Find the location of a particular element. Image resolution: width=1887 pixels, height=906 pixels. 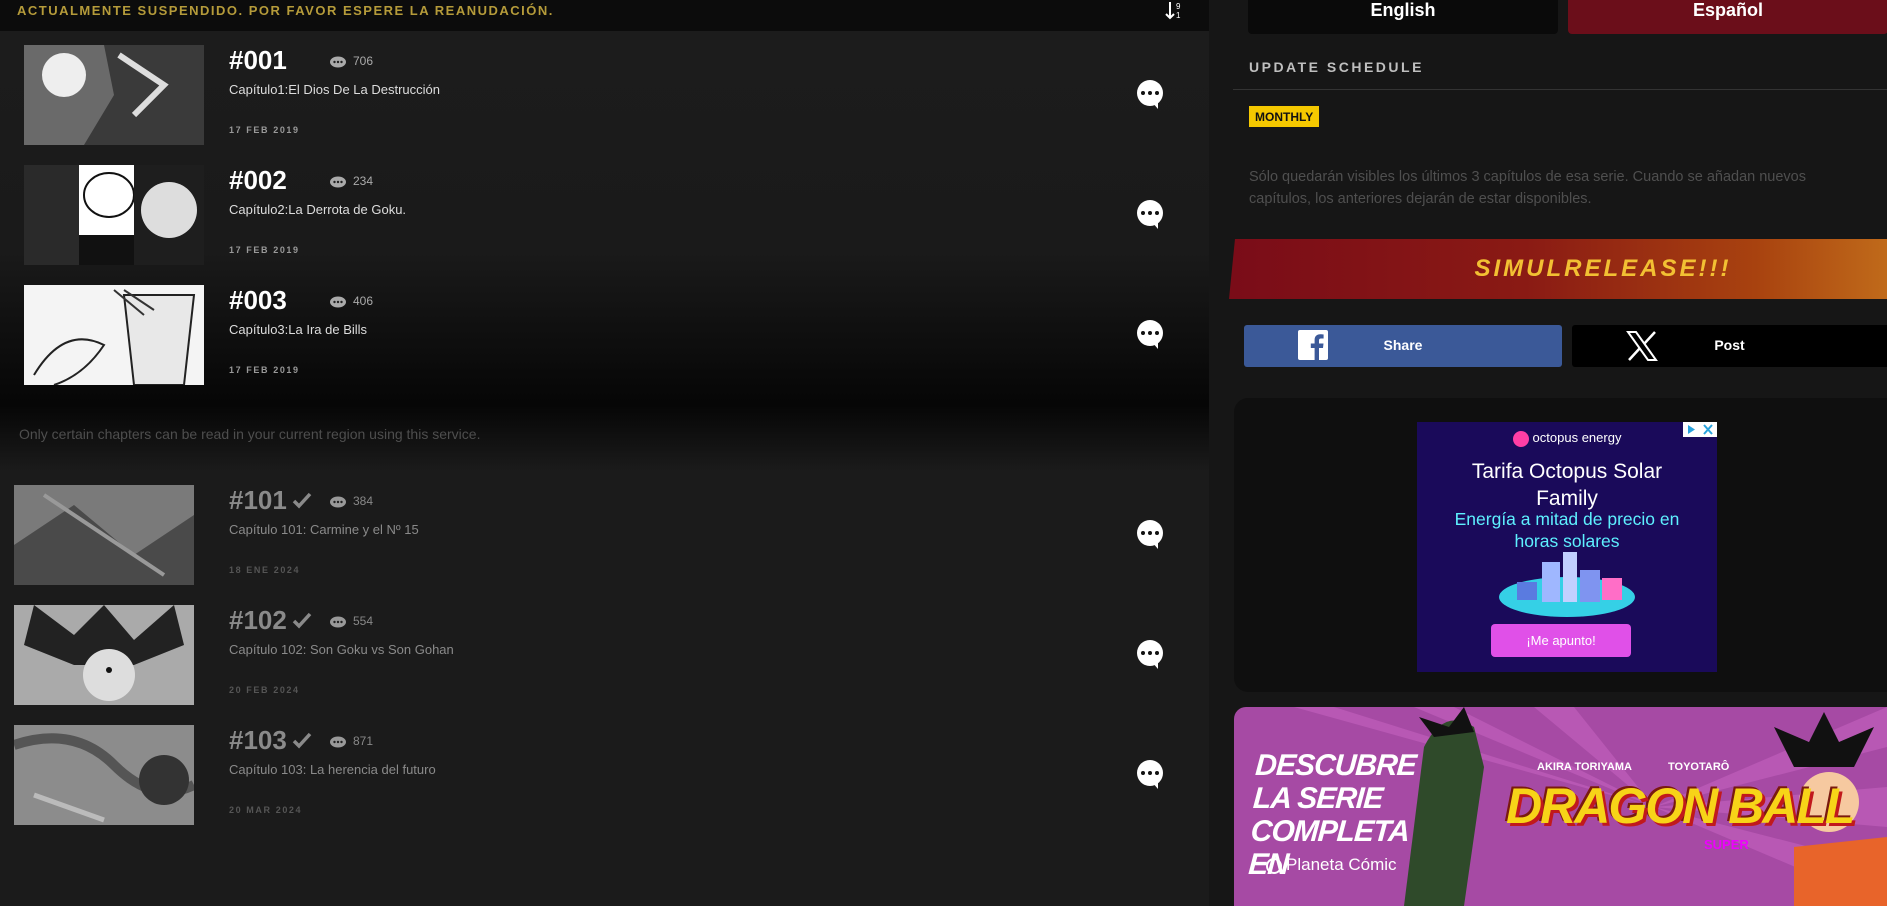

chapter-title: Capítulo 103: La herencia del futuro is located at coordinates (332, 769).